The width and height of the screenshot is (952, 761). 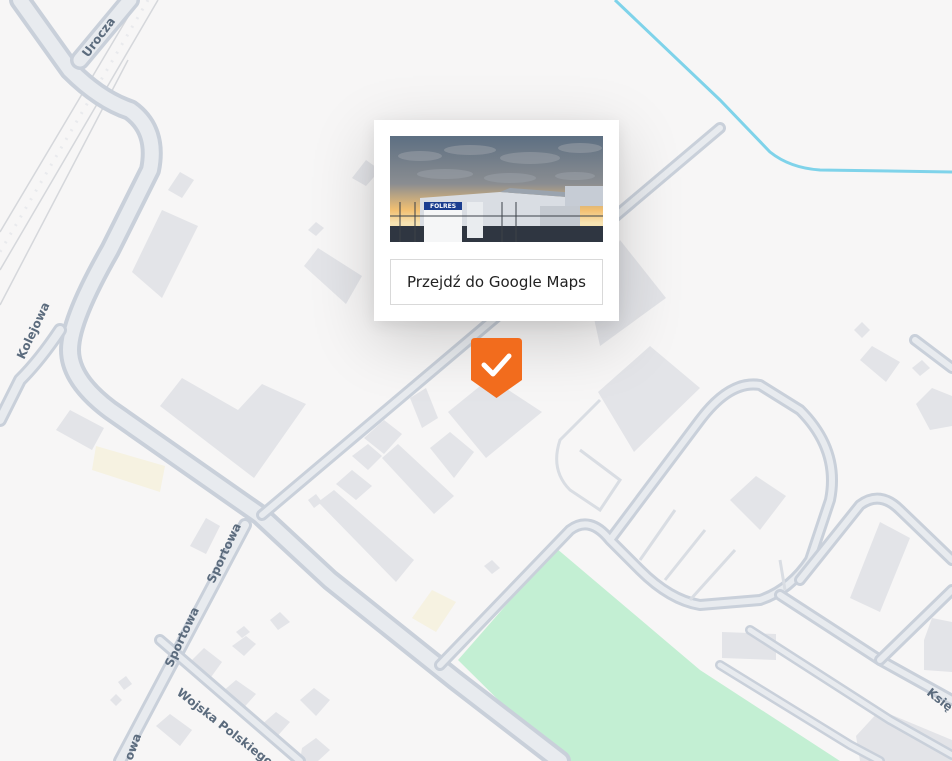 What do you see at coordinates (496, 189) in the screenshot?
I see `warehouse-photo: FOLRES` at bounding box center [496, 189].